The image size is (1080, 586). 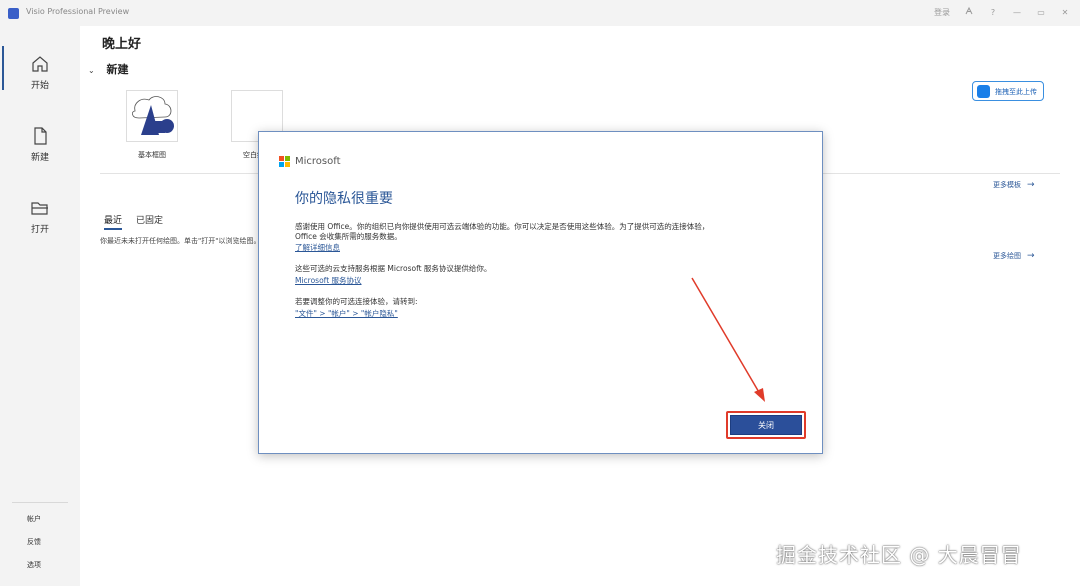 I want to click on greeting: 晚上好, so click(x=122, y=44).